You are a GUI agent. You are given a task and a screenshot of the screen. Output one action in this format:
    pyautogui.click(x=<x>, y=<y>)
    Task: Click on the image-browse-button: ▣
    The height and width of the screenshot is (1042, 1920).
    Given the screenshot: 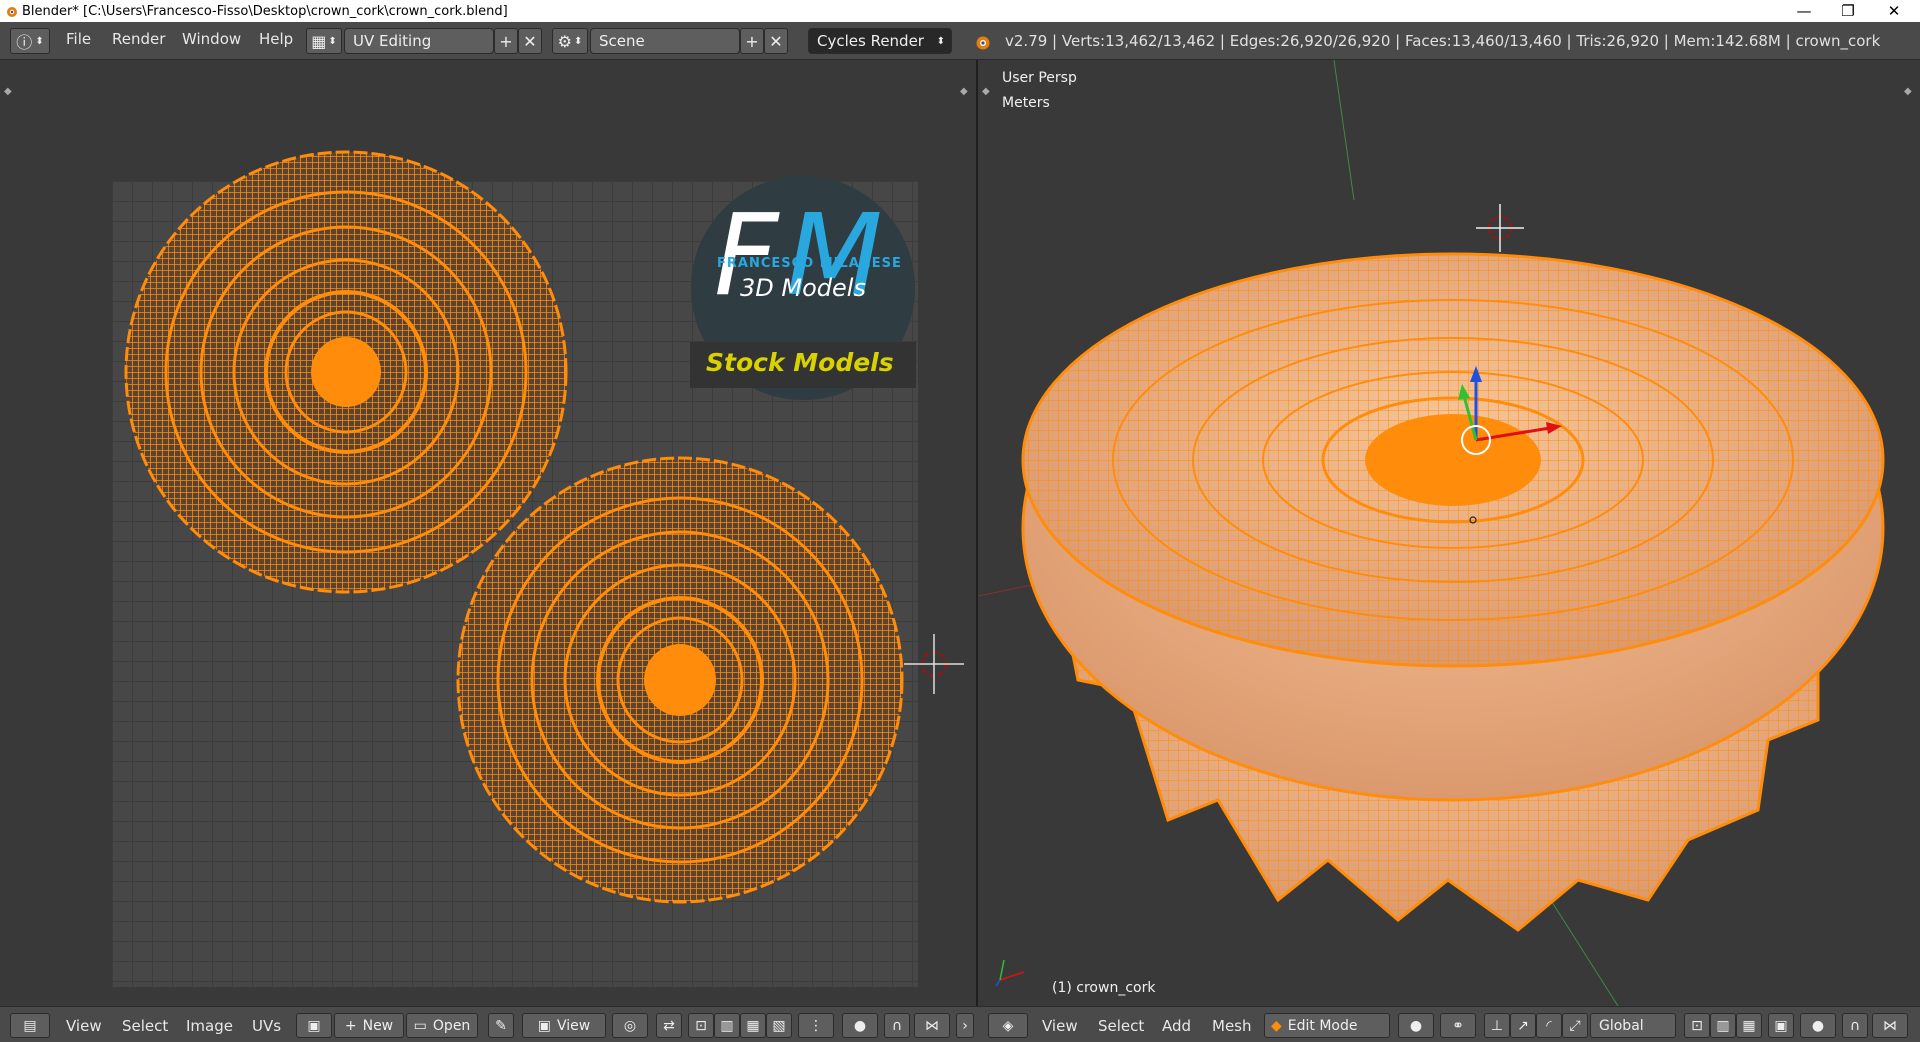 What is the action you would take?
    pyautogui.click(x=314, y=1025)
    